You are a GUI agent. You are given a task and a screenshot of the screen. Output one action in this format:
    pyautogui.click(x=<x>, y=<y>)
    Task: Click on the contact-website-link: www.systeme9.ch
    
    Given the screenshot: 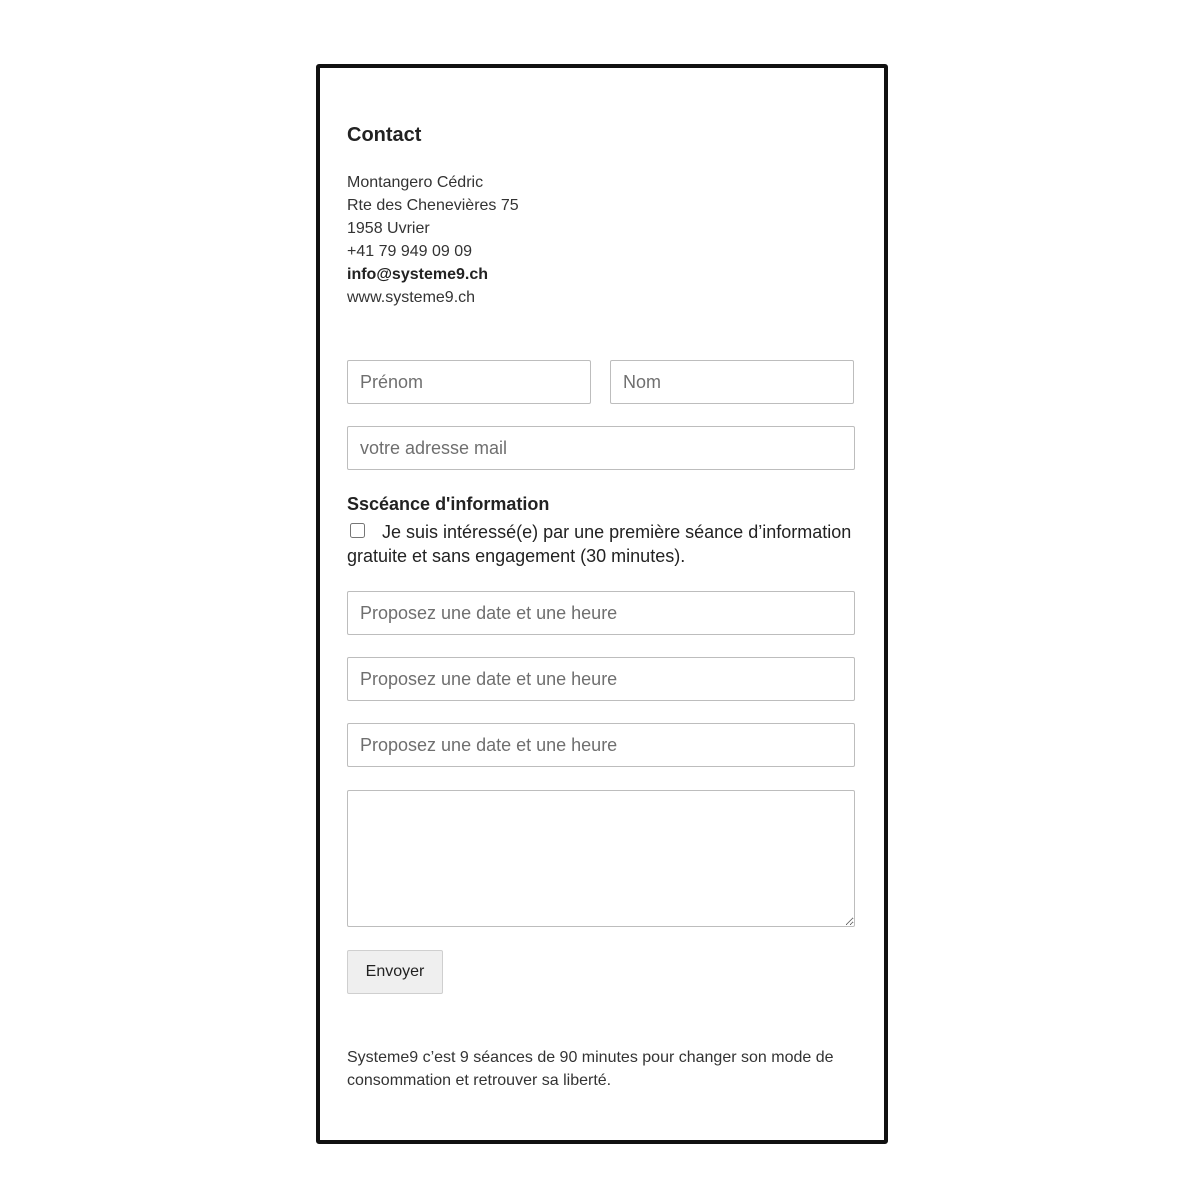 What is the action you would take?
    pyautogui.click(x=433, y=297)
    